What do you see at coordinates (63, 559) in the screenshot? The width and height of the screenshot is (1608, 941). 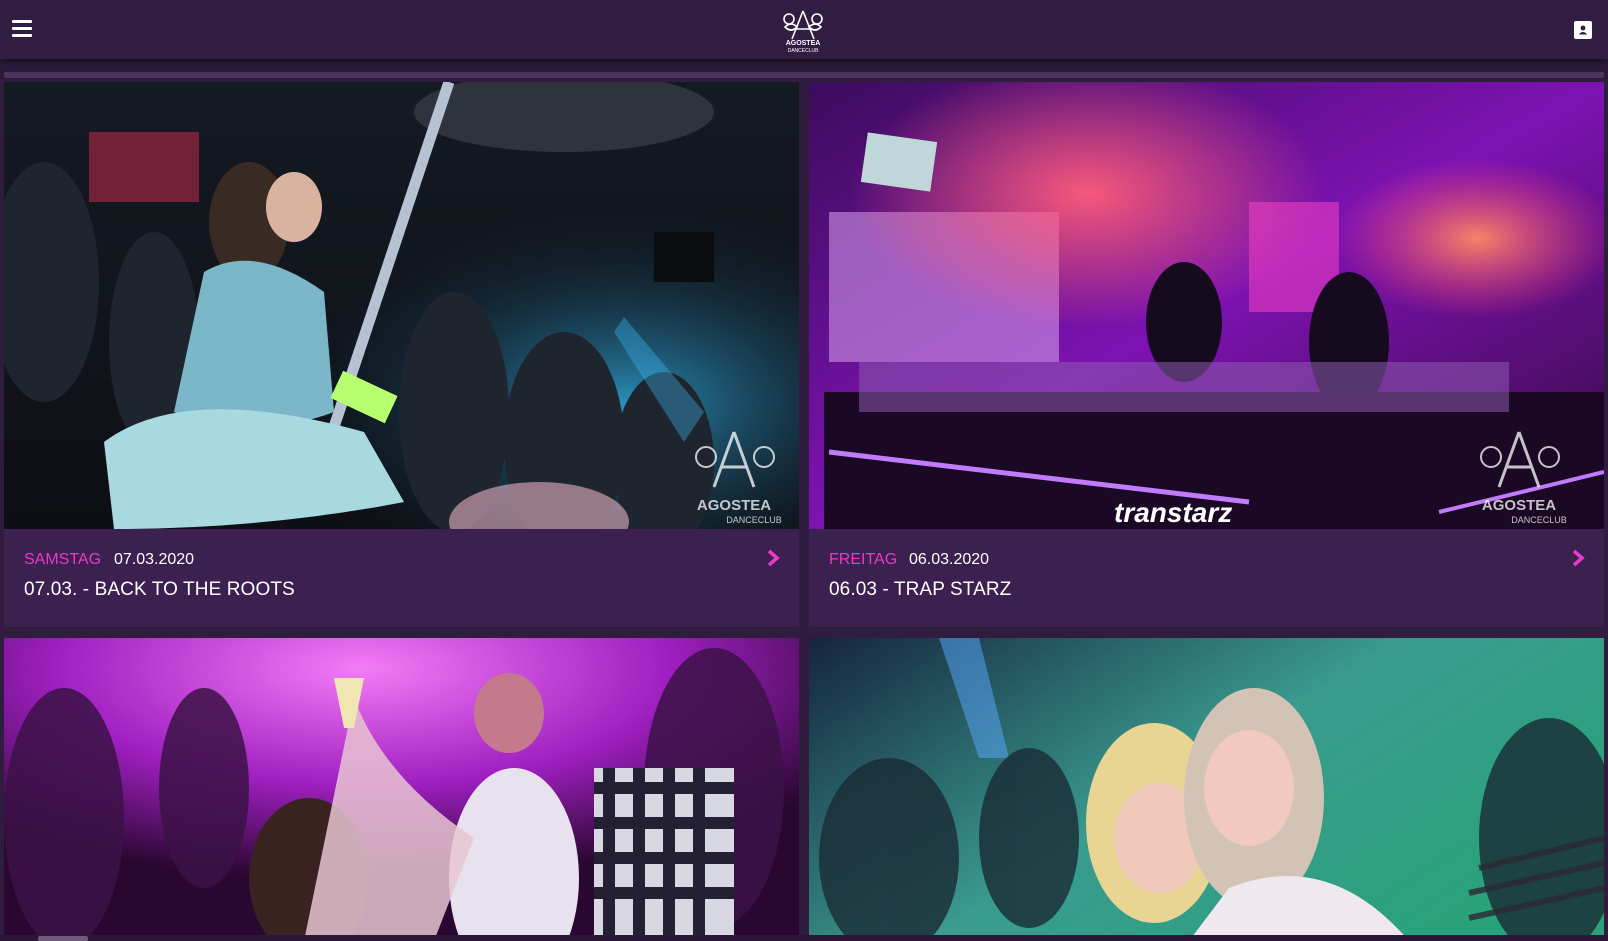 I see `event-day: SAMSTAG` at bounding box center [63, 559].